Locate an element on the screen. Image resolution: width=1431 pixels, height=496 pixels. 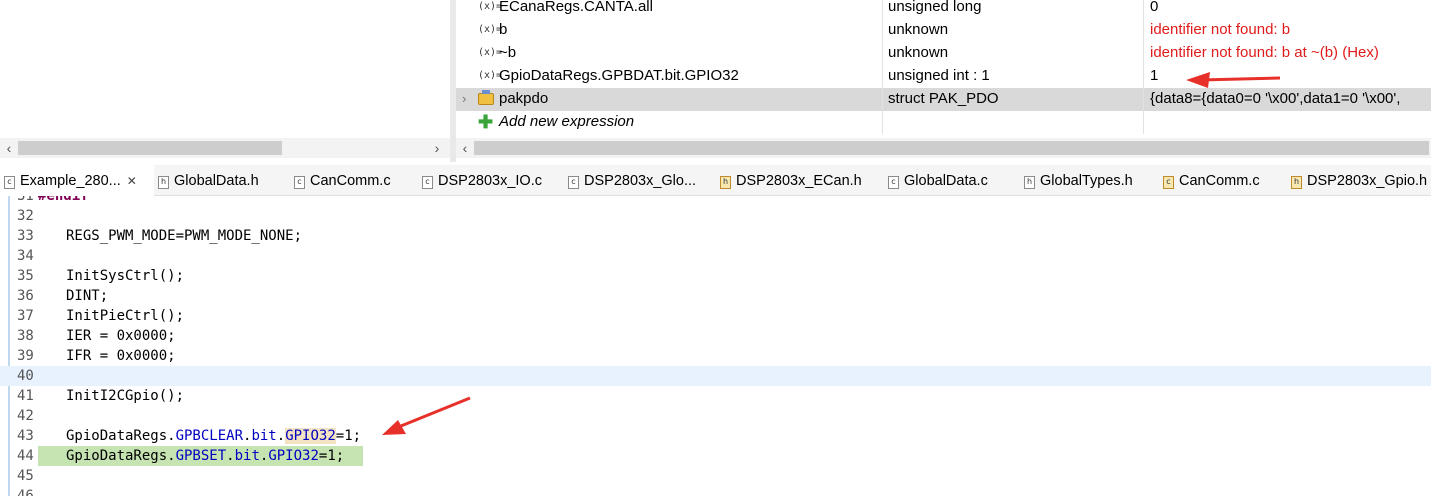
tab-globaldata-c: c GlobalData.c is located at coordinates (938, 180).